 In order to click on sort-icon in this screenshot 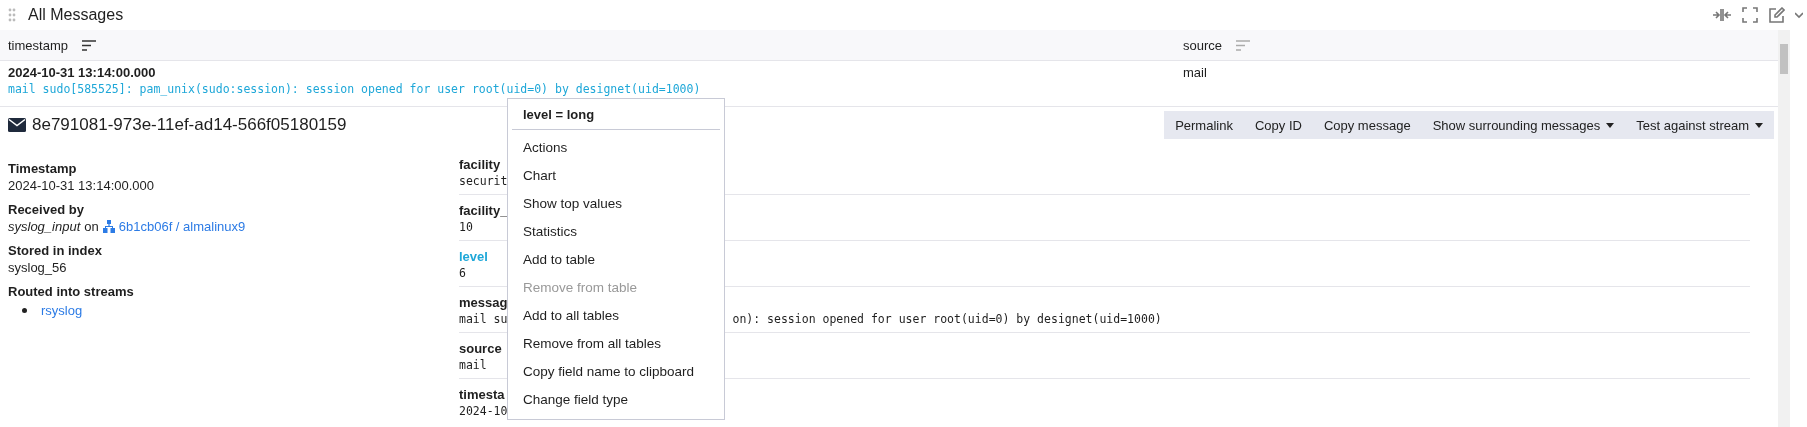, I will do `click(88, 45)`.